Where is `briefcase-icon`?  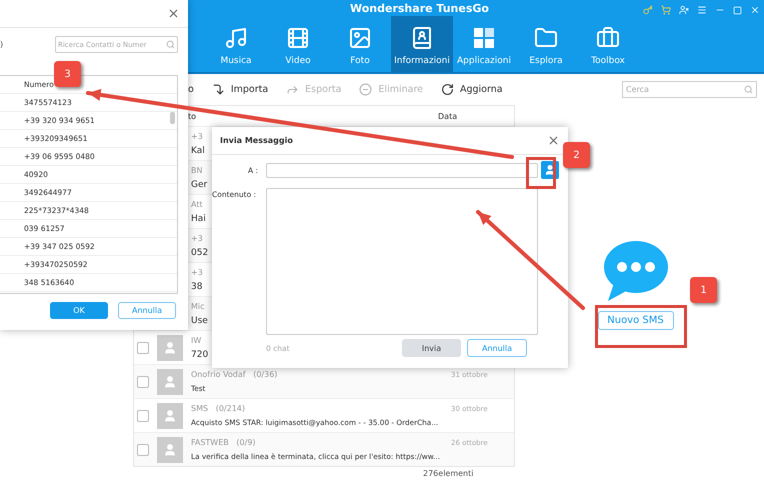
briefcase-icon is located at coordinates (608, 38).